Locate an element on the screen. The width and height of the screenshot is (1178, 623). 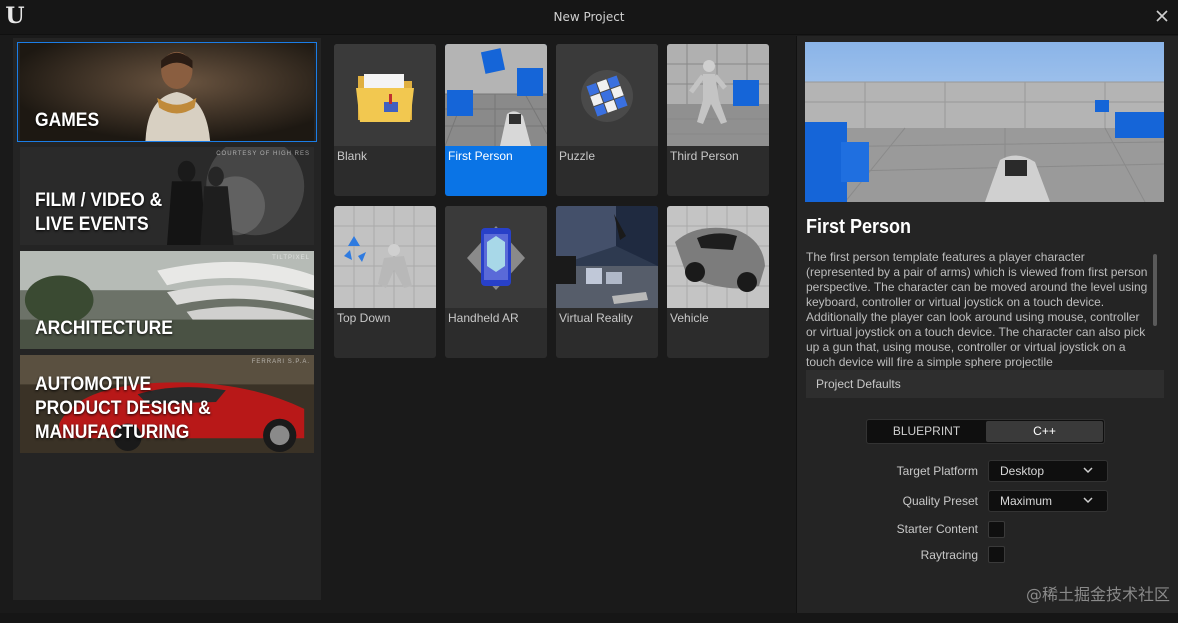
template-label: First Person is located at coordinates (480, 156).